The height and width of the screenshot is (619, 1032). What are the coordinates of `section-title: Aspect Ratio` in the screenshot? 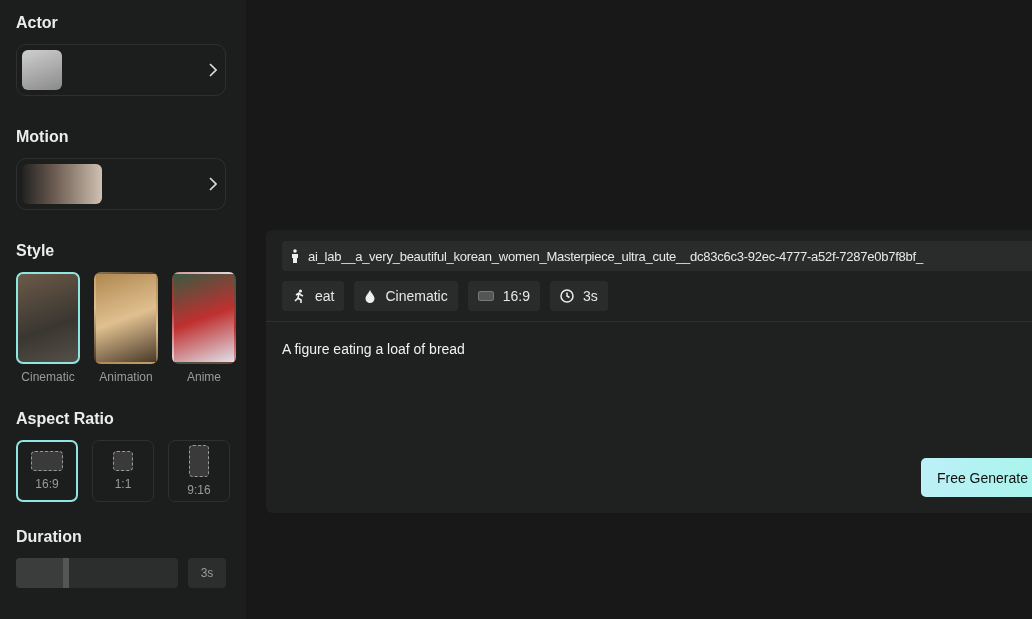 It's located at (65, 419).